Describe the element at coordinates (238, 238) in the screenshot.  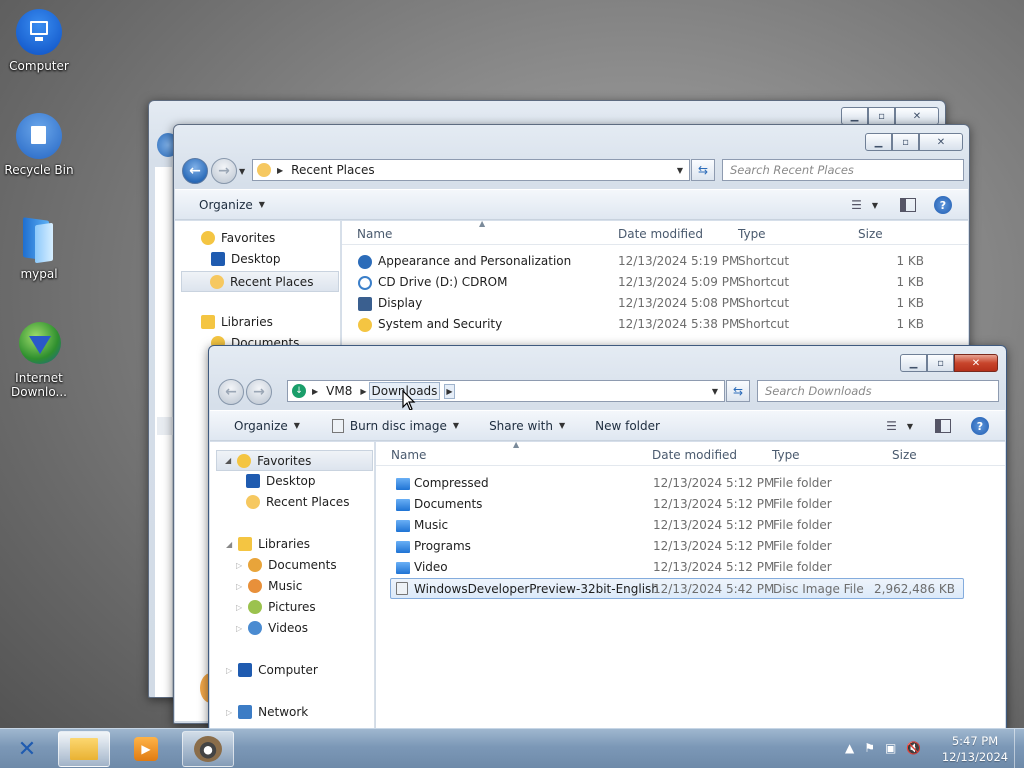
I see `nav-favorites: Favorites` at that location.